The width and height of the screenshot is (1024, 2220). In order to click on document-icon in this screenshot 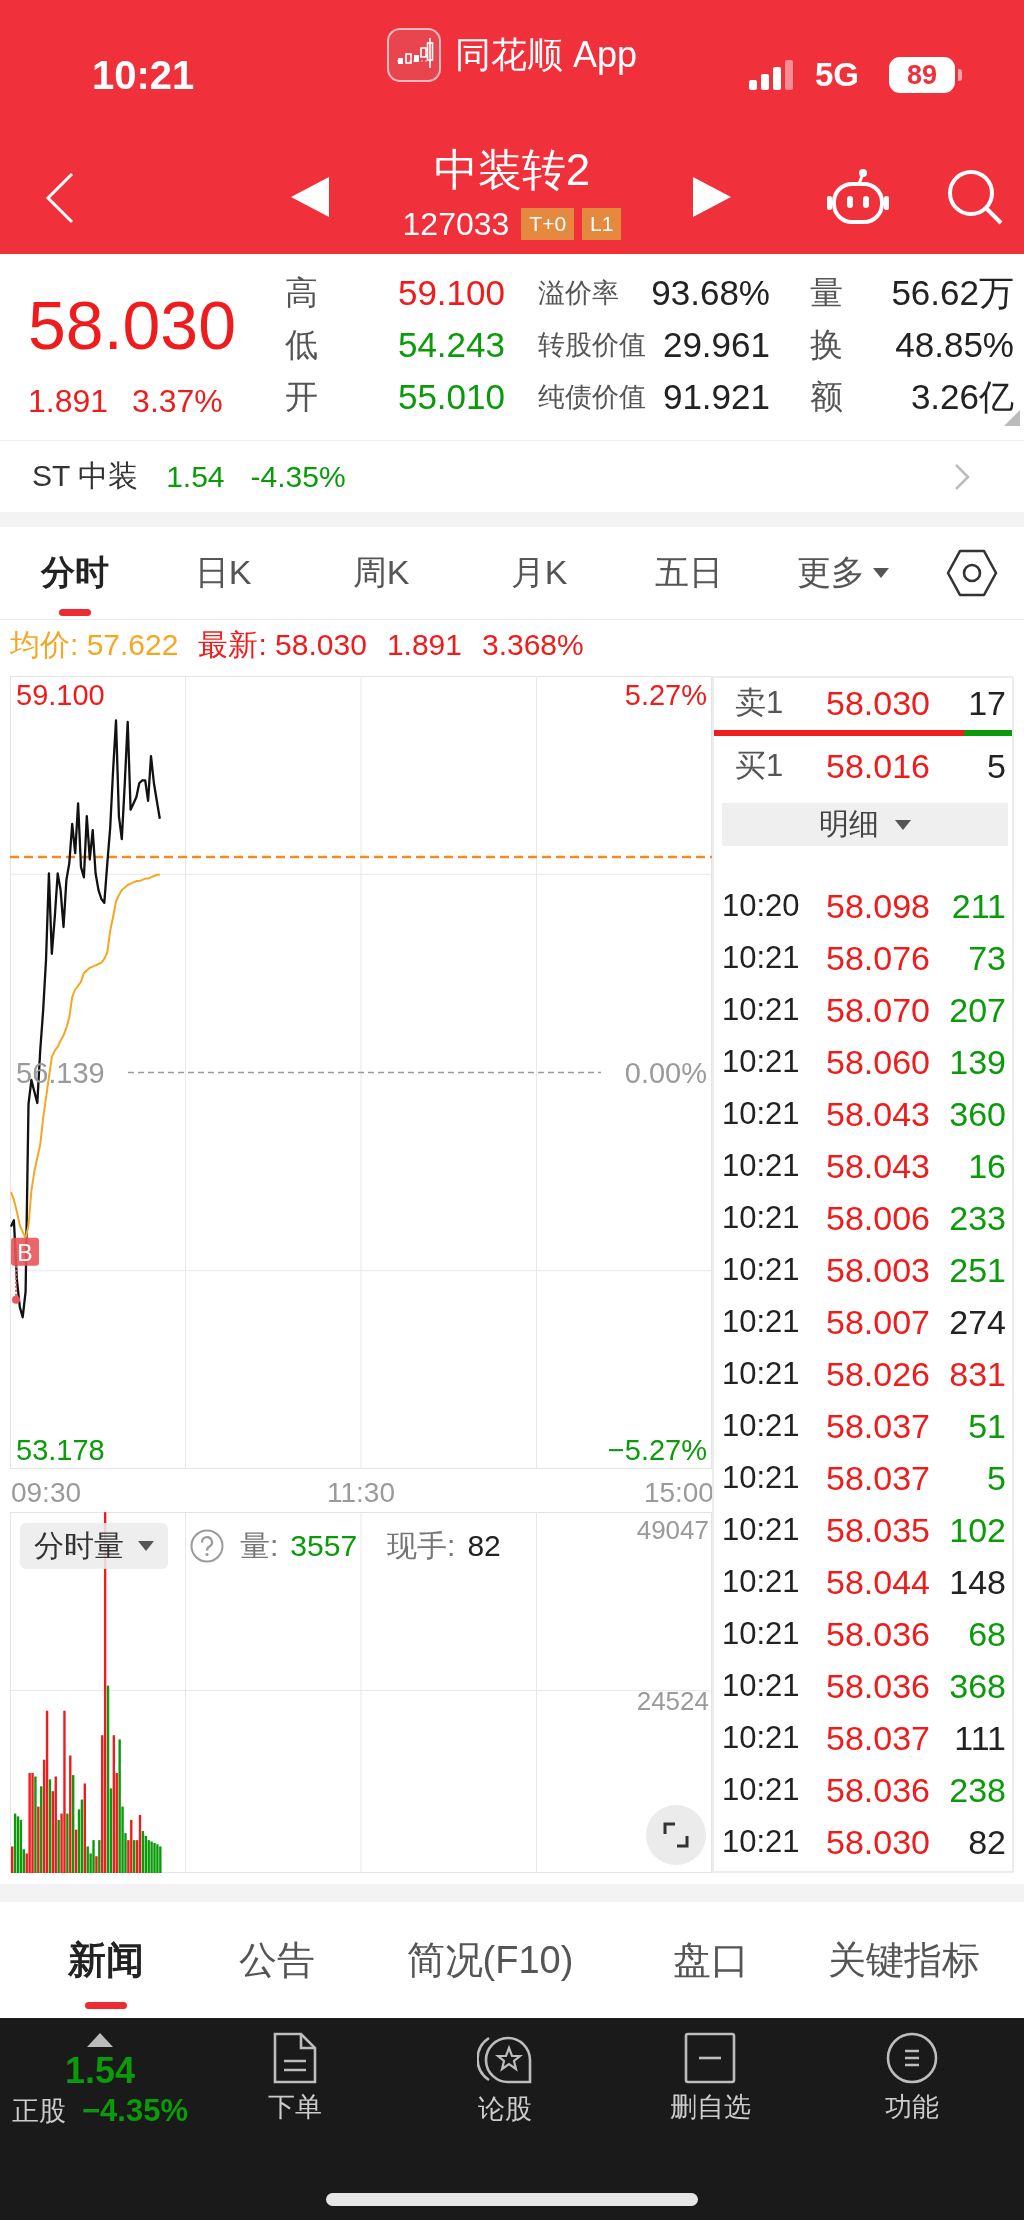, I will do `click(295, 2058)`.